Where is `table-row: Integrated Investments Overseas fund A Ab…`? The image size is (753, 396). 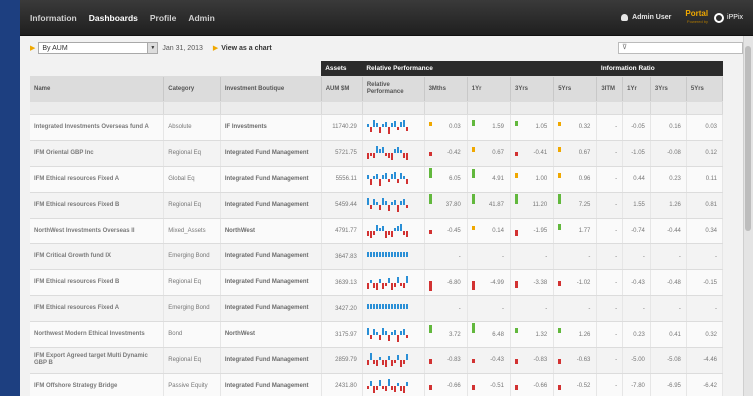 table-row: Integrated Investments Overseas fund A Ab… is located at coordinates (377, 127).